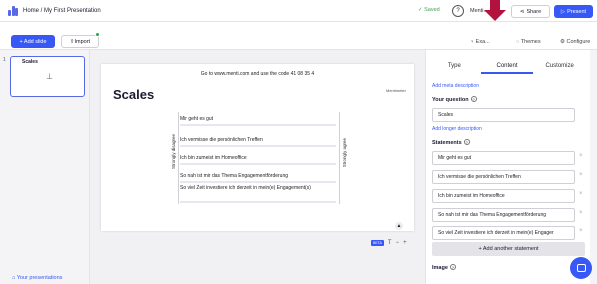  I want to click on zoom-out-button: −, so click(398, 243).